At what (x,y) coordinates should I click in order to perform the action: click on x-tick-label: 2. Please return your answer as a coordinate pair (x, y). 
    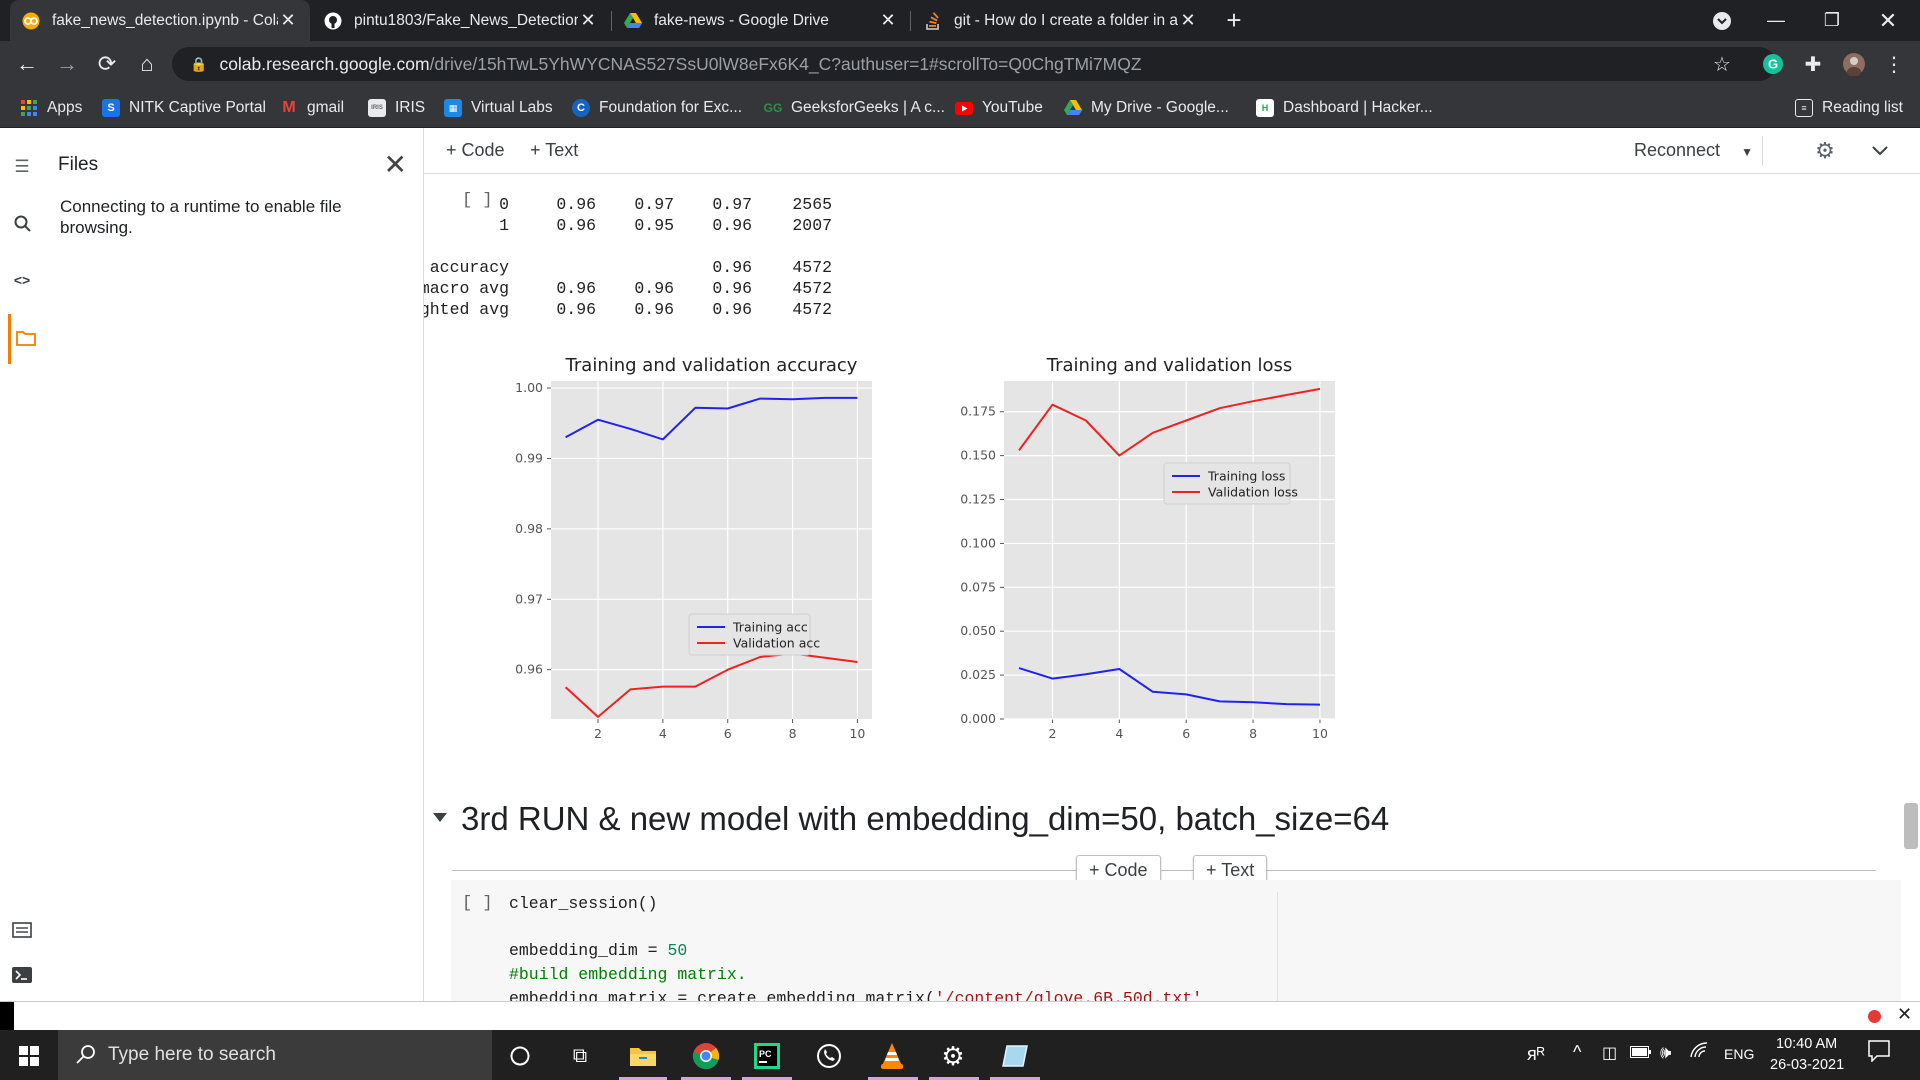
    Looking at the image, I should click on (1053, 733).